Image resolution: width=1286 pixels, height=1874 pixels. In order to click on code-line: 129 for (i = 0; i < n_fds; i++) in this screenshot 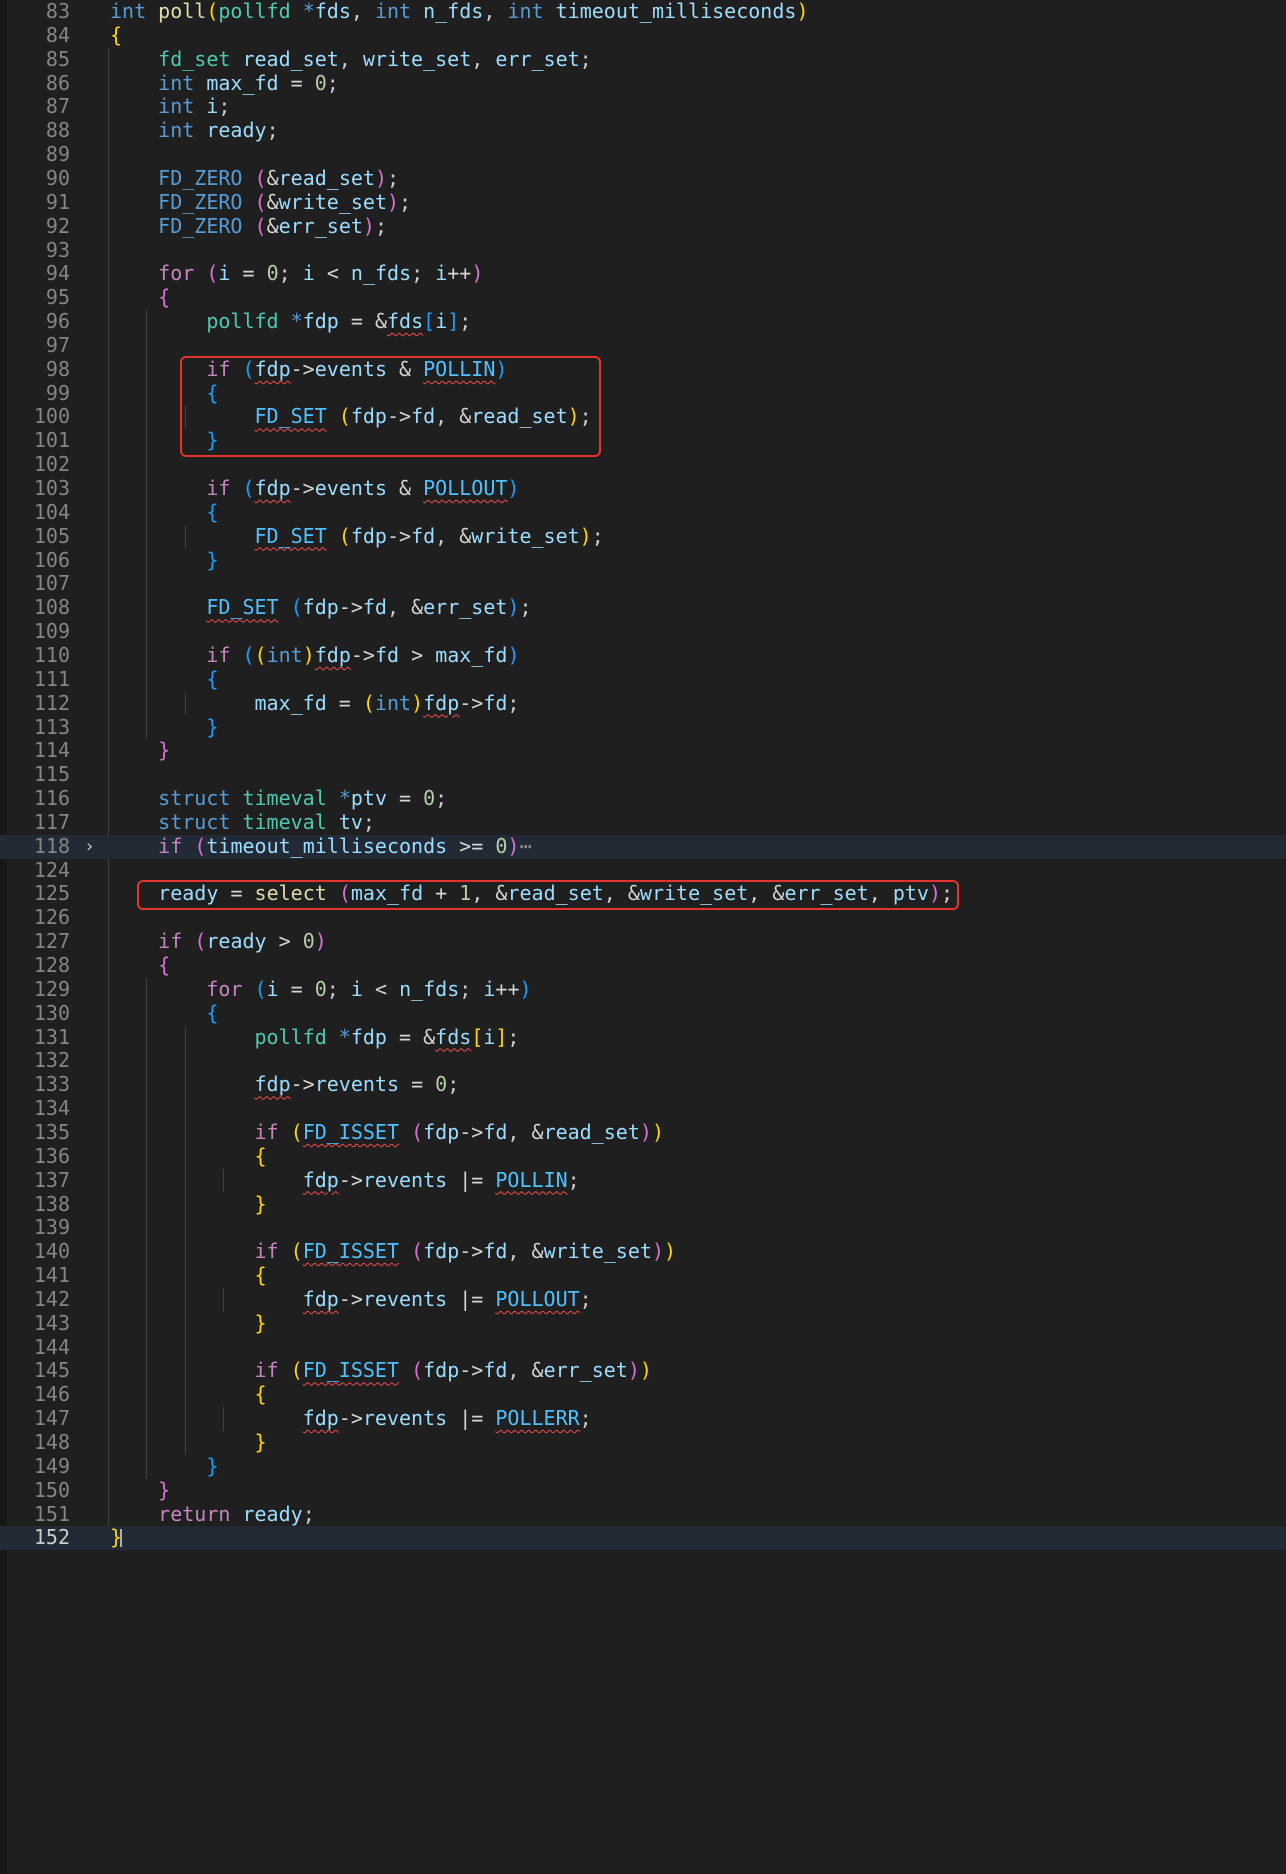, I will do `click(643, 989)`.